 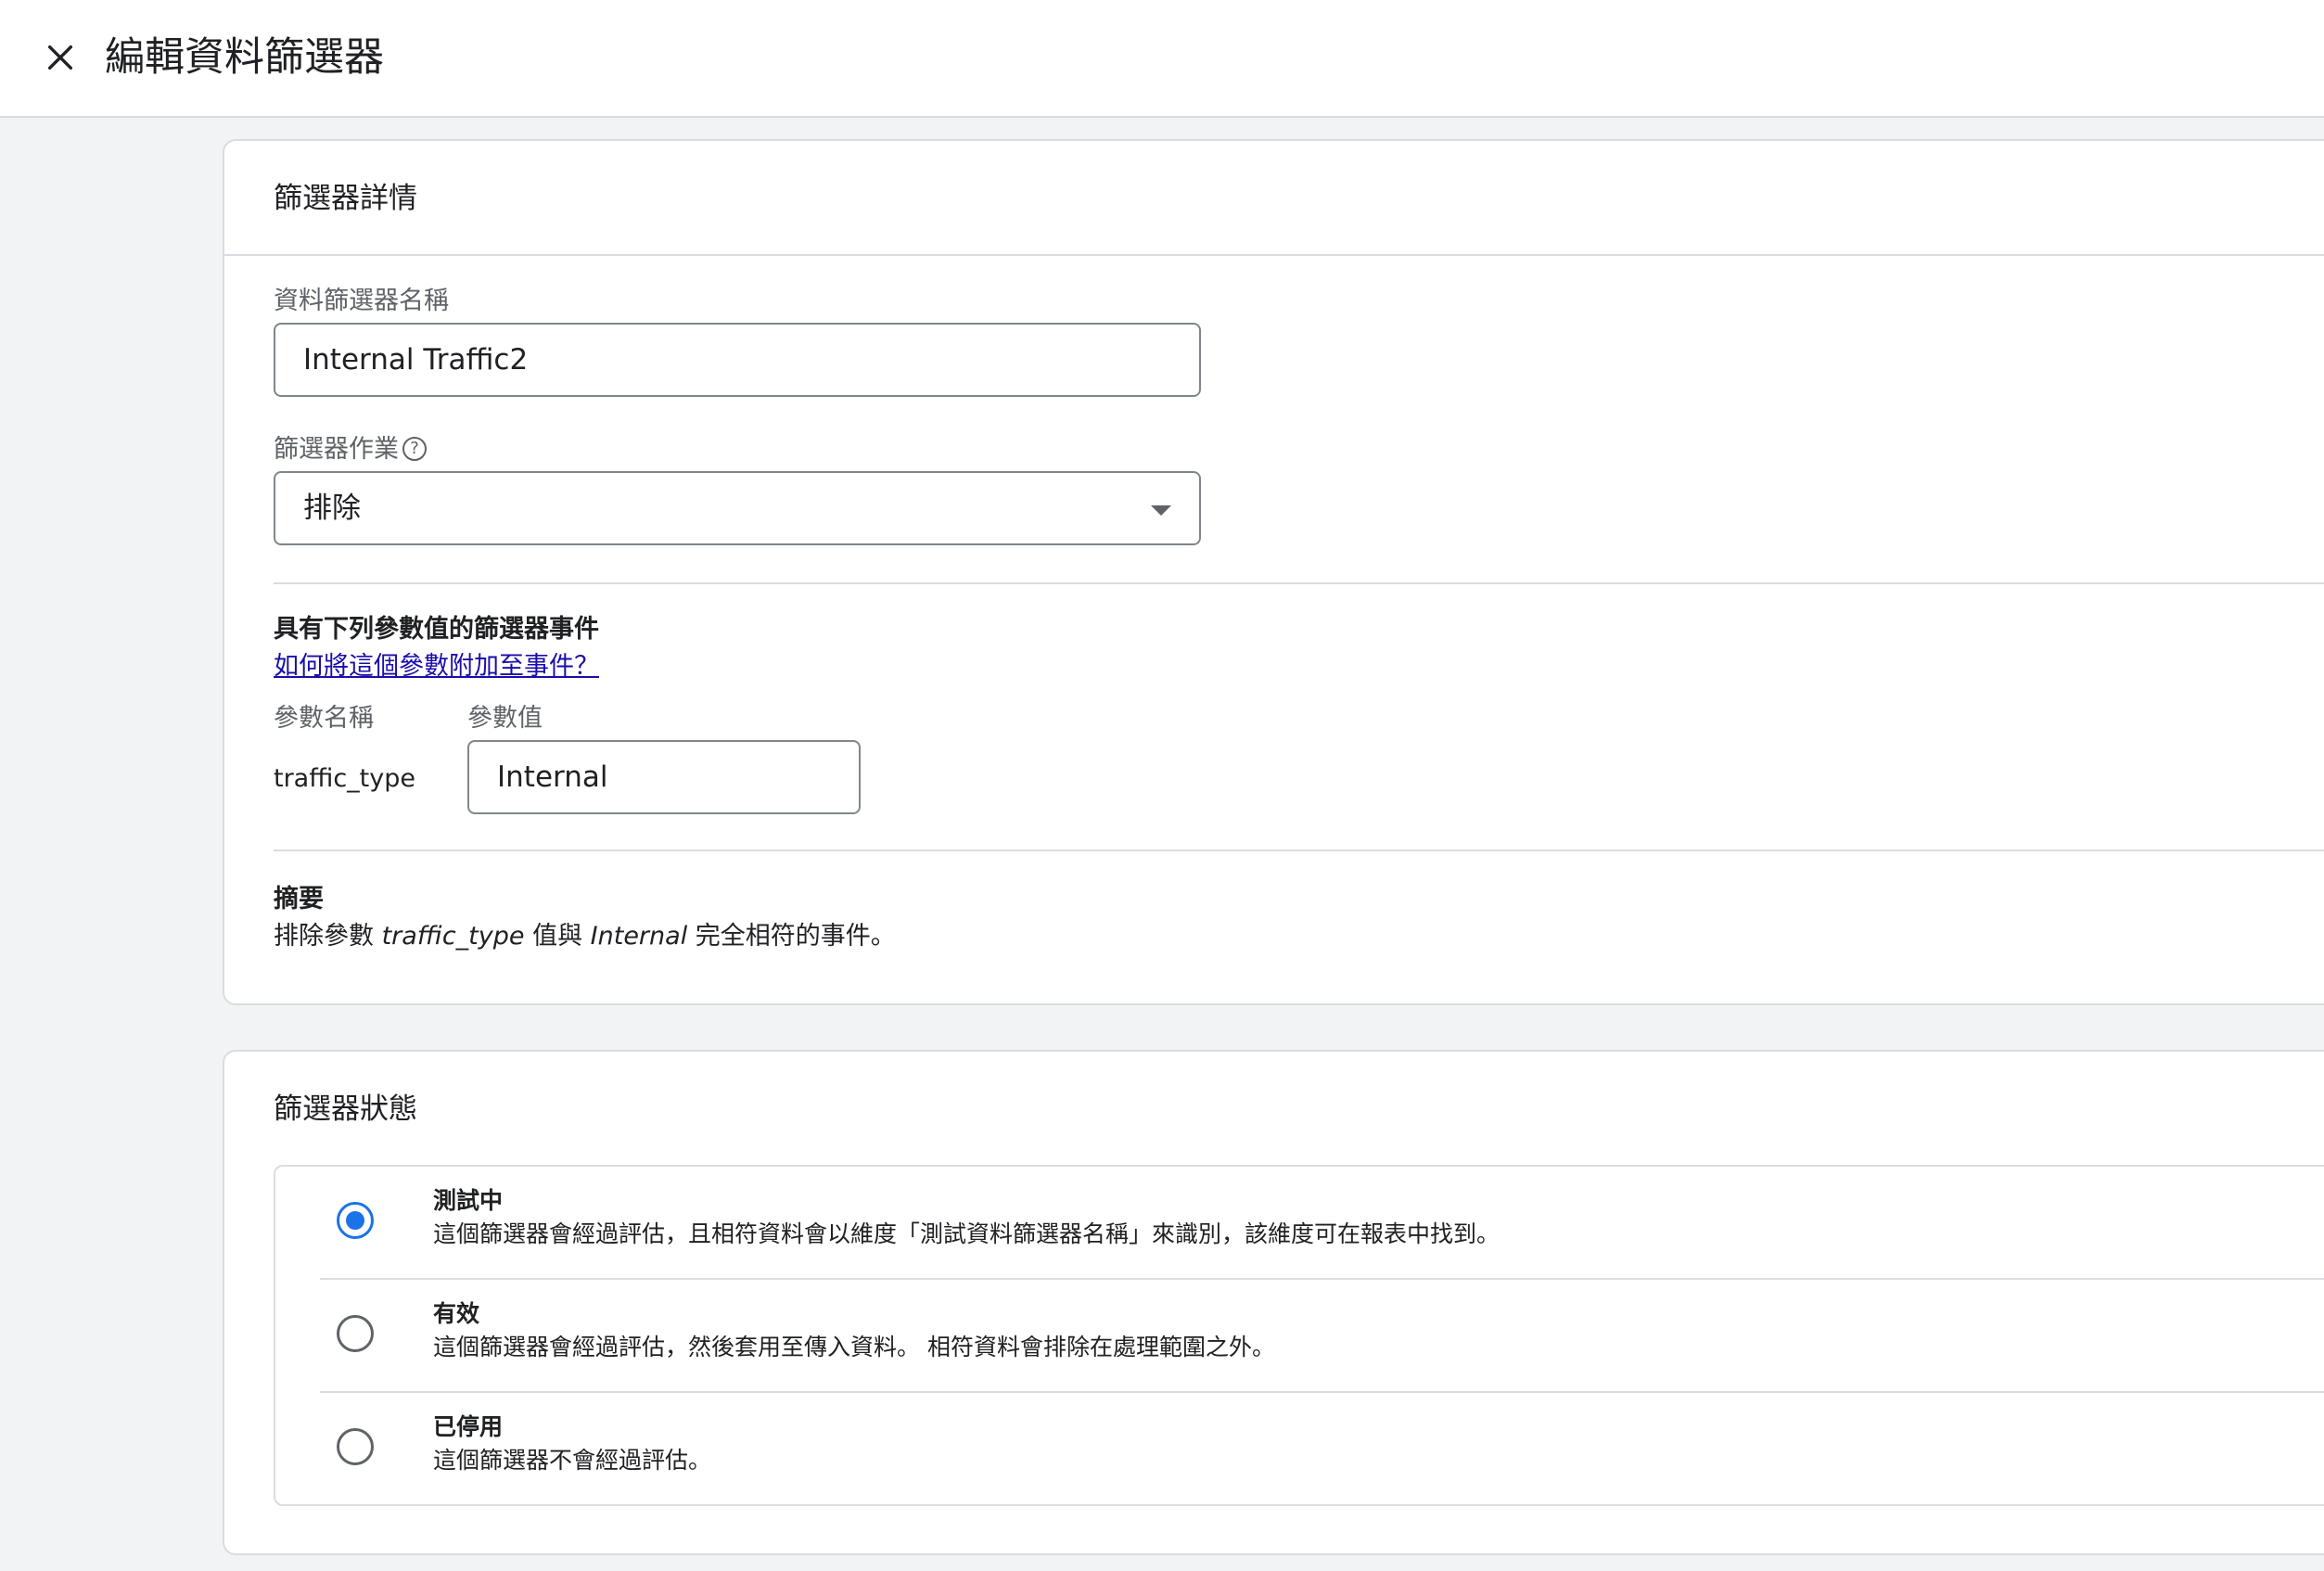 I want to click on top-app-bar: 編輯資料篩選器, so click(x=1162, y=59).